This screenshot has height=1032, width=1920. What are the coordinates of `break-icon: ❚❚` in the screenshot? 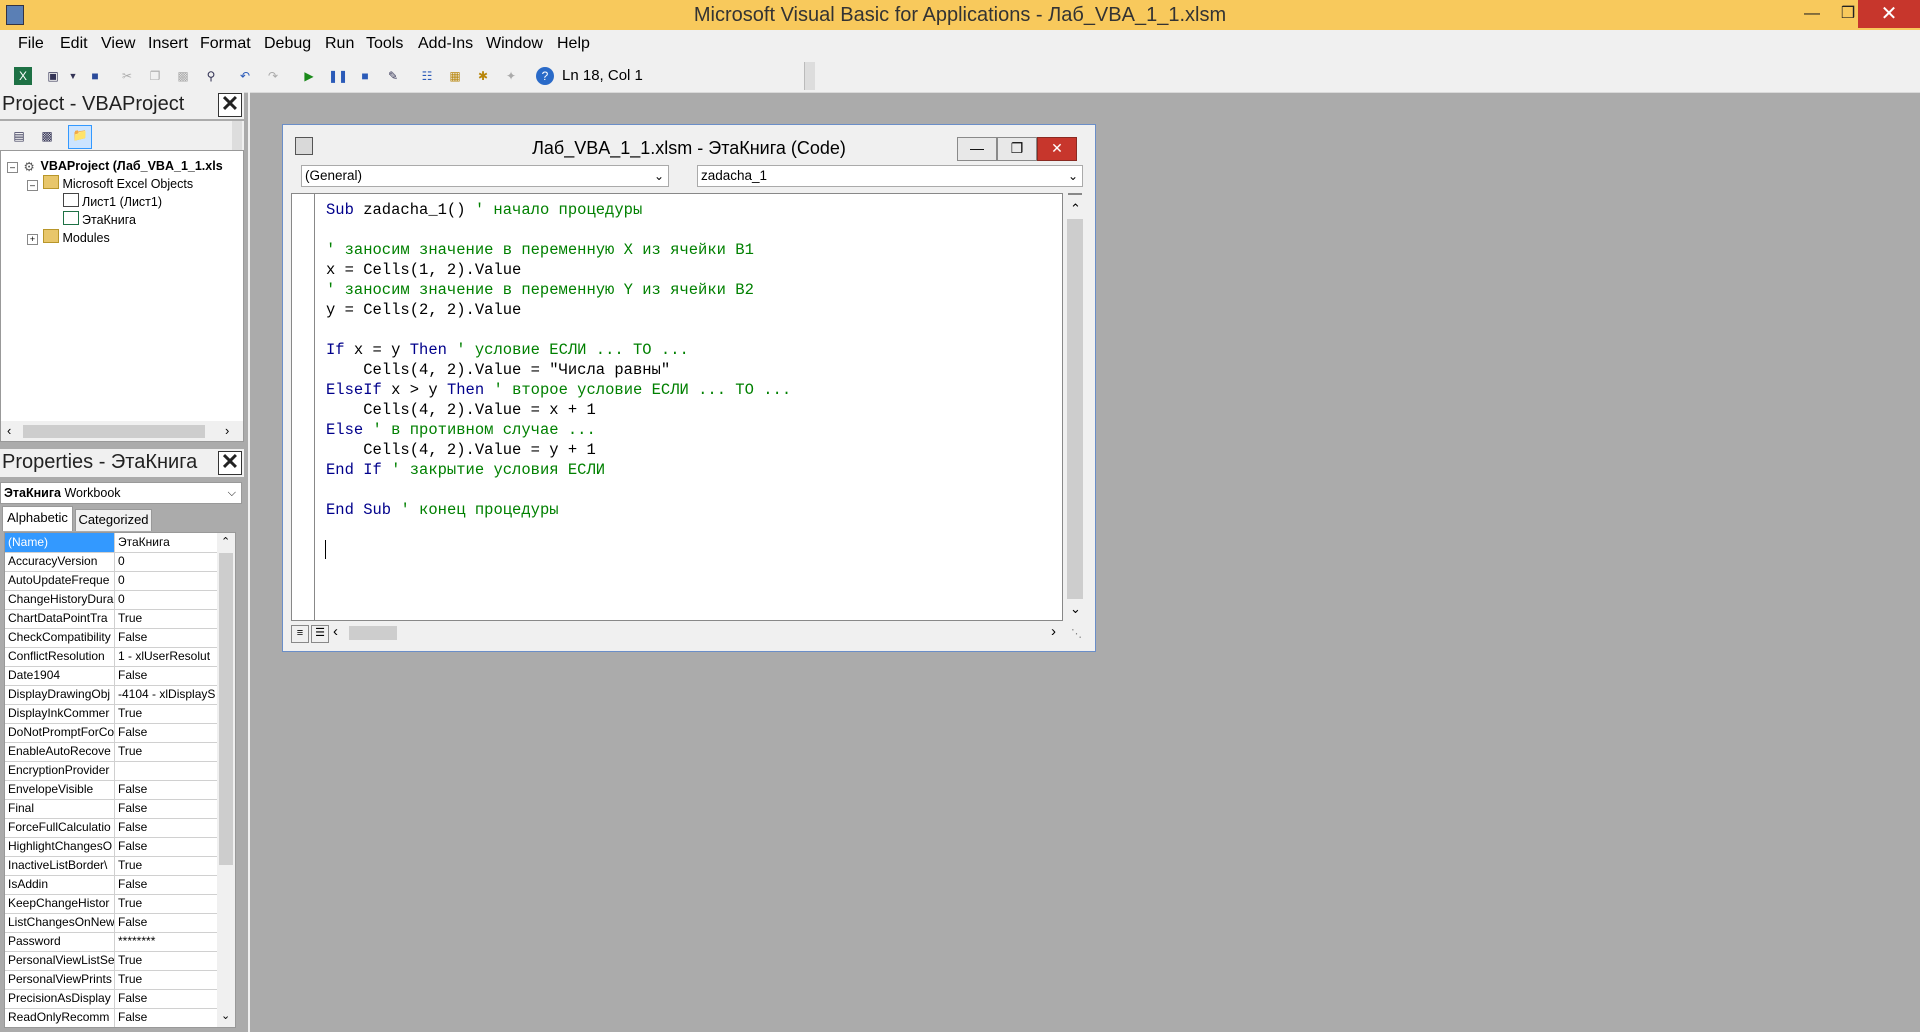 It's located at (338, 76).